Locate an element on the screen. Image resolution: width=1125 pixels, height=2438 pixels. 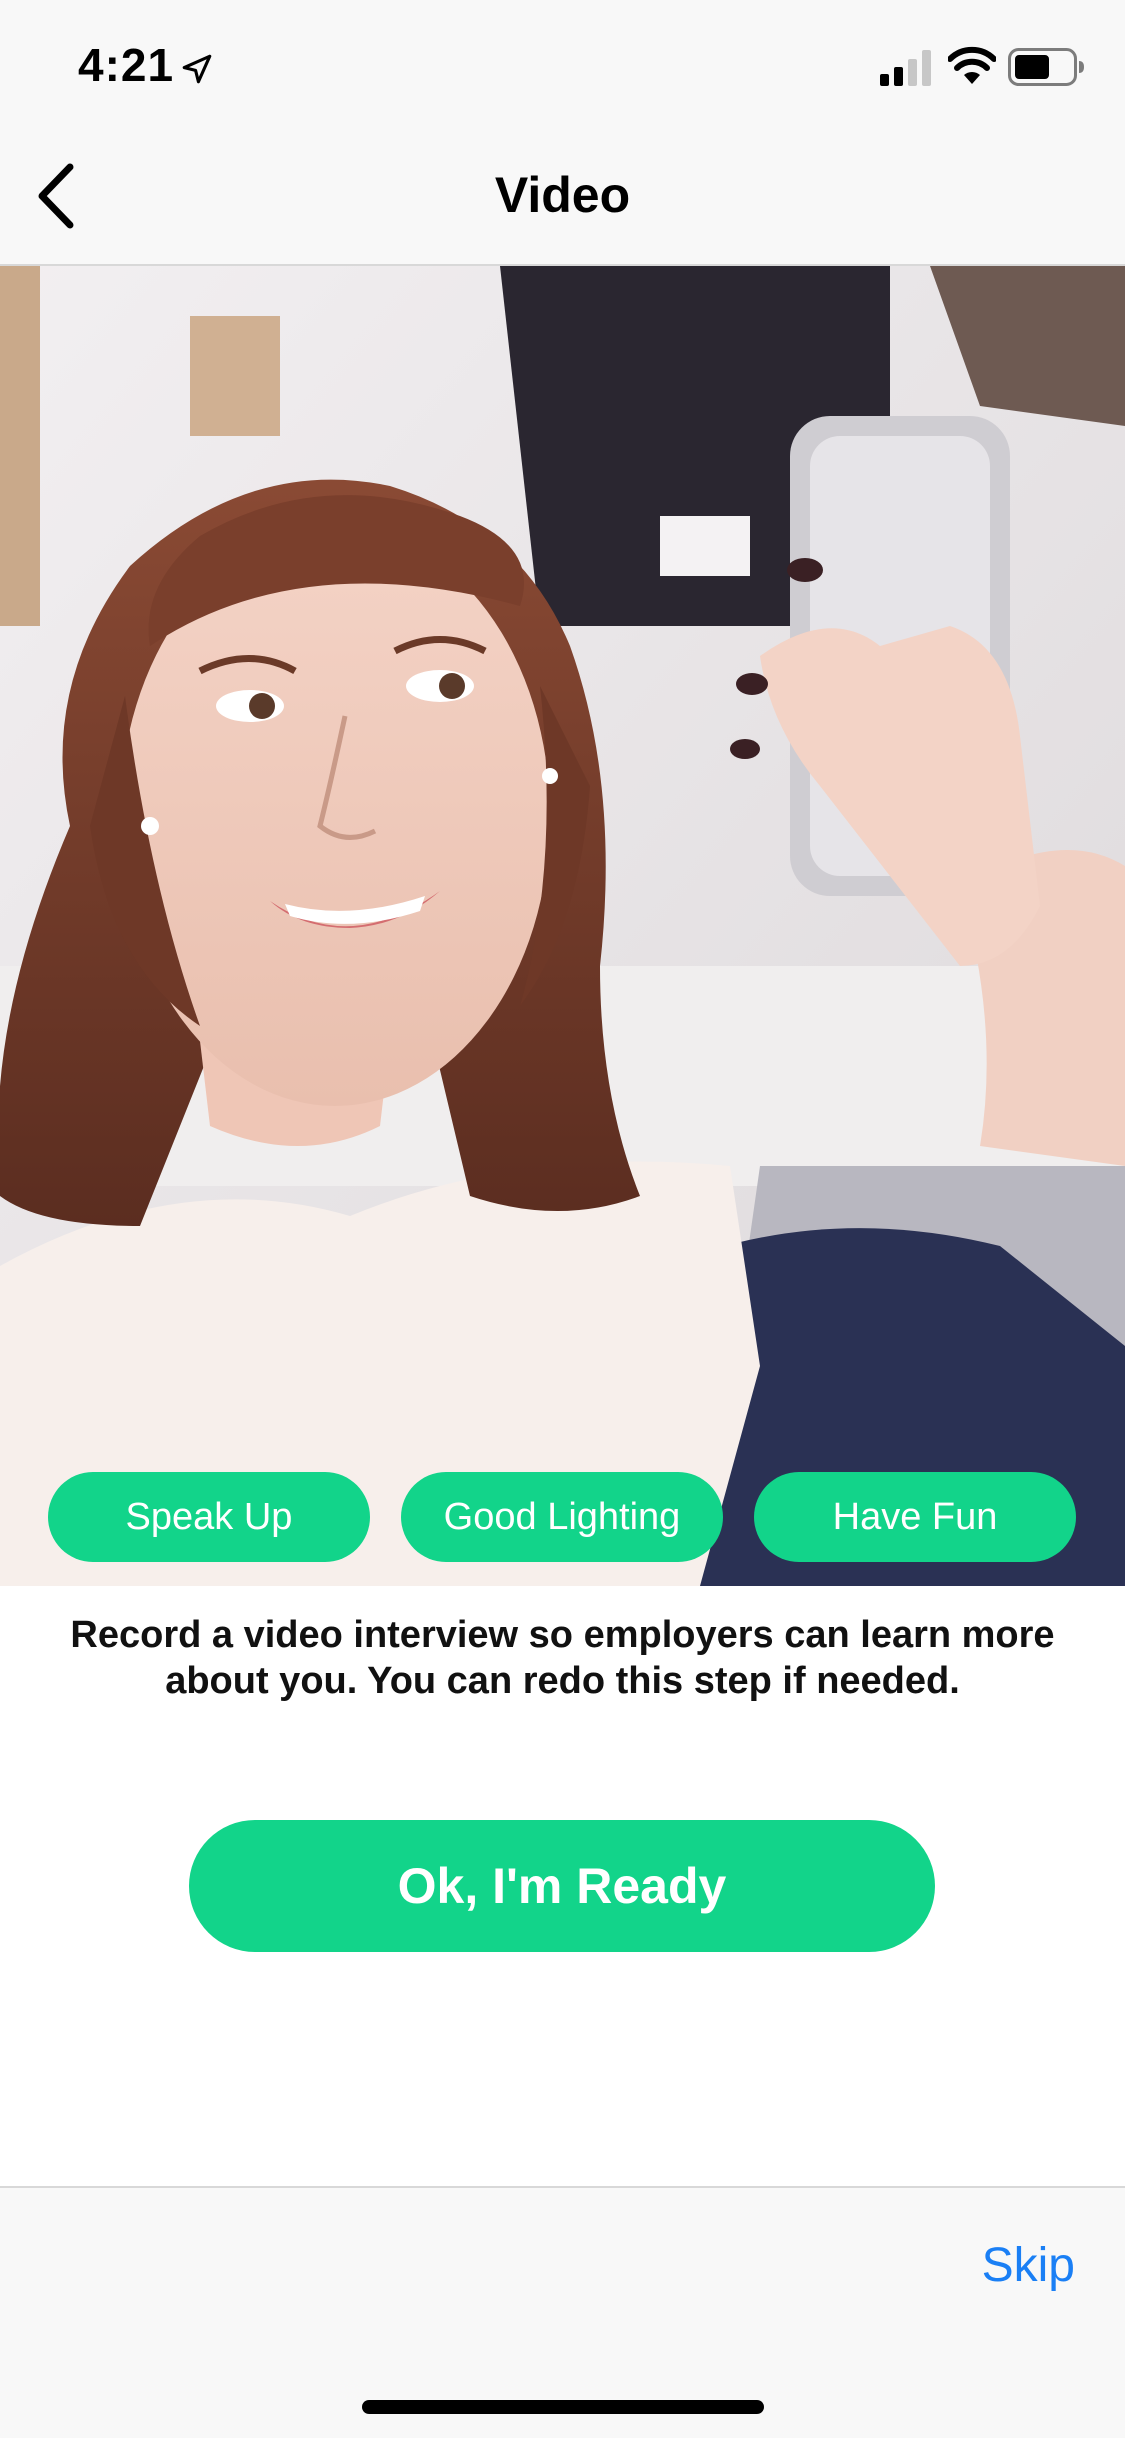
ready-button: Ok, I'm Ready is located at coordinates (562, 1886).